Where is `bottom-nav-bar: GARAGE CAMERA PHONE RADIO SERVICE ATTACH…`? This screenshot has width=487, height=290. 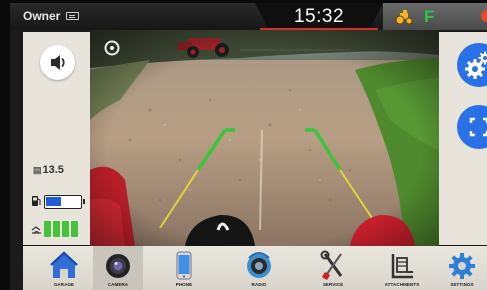
bottom-nav-bar: GARAGE CAMERA PHONE RADIO SERVICE ATTACH… is located at coordinates (255, 268).